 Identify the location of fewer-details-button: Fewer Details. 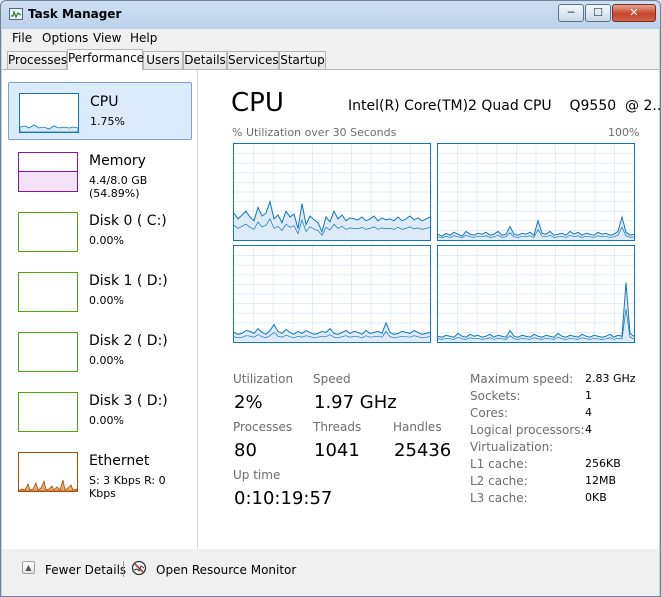
(85, 570).